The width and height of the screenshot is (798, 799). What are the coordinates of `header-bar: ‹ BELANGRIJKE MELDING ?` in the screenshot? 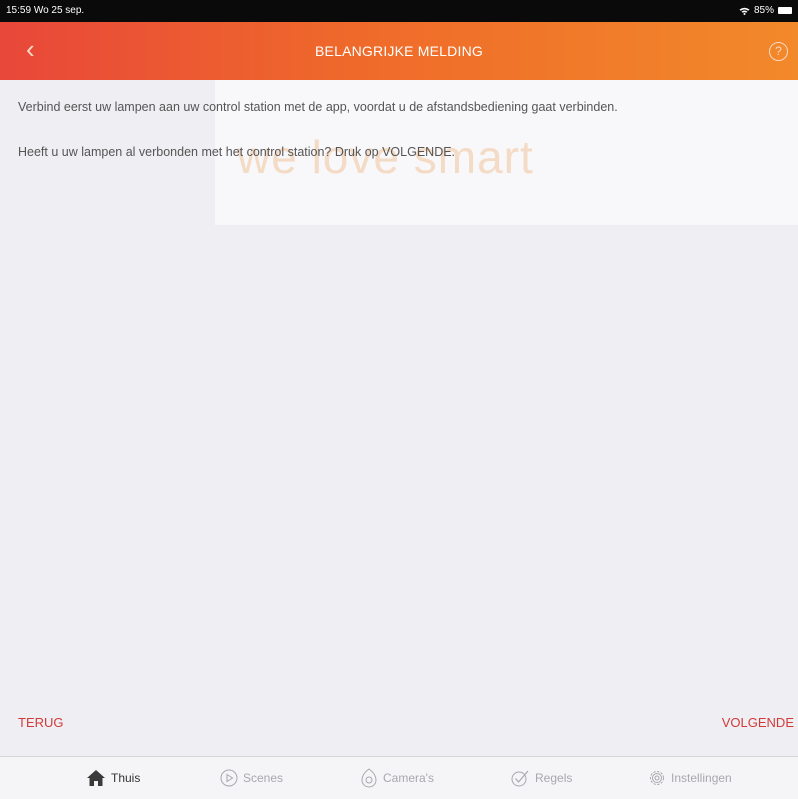 It's located at (399, 51).